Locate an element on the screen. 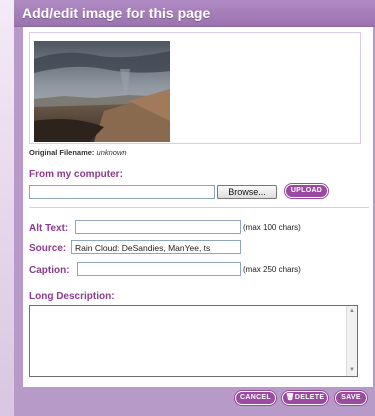  long-description-scrollbar: ▲ ▼ is located at coordinates (351, 341).